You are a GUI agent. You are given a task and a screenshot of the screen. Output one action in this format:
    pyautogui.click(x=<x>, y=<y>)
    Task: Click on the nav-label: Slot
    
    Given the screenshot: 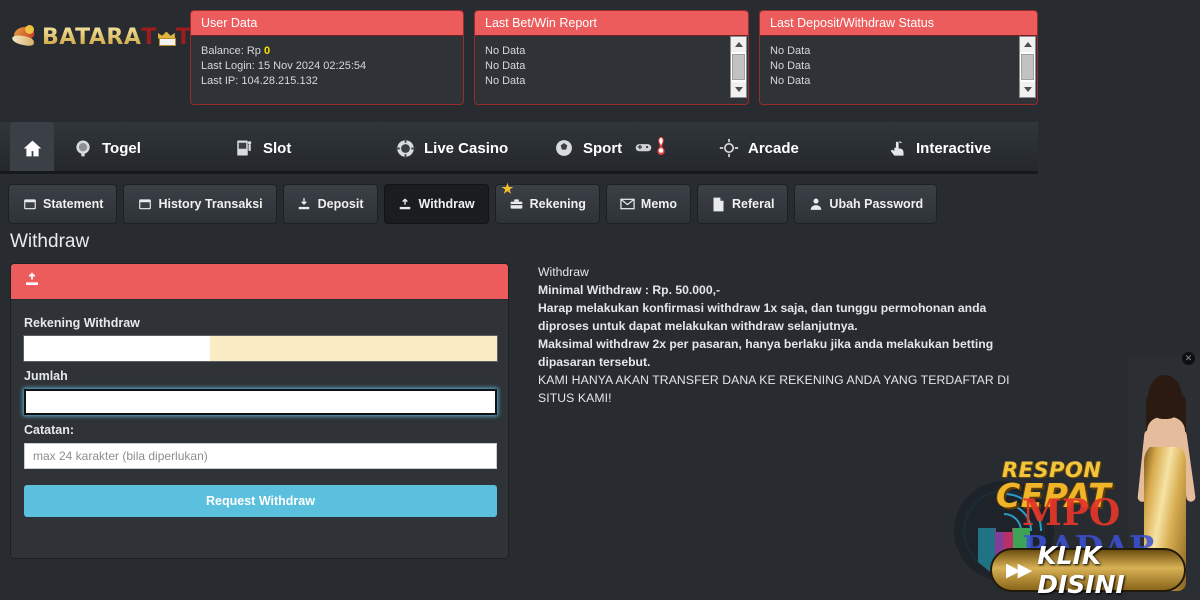 What is the action you would take?
    pyautogui.click(x=277, y=148)
    